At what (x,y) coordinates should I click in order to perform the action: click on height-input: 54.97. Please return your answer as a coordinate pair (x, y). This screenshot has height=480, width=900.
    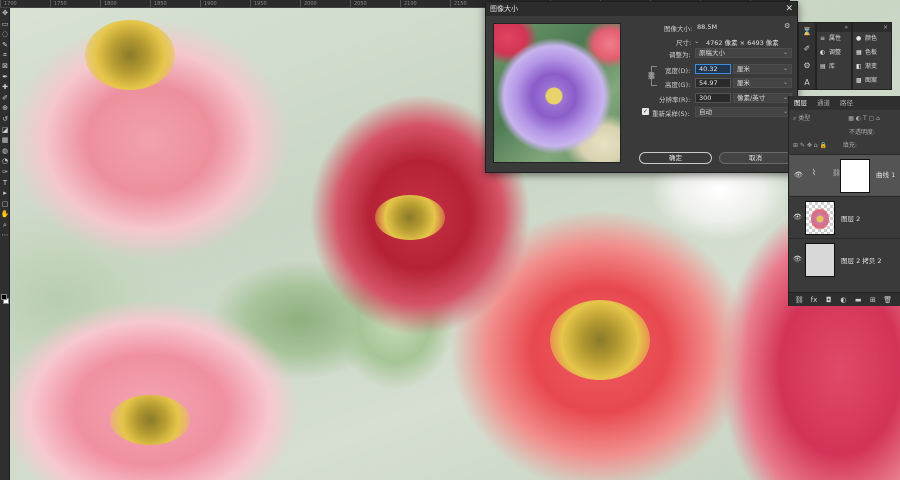
    Looking at the image, I should click on (713, 83).